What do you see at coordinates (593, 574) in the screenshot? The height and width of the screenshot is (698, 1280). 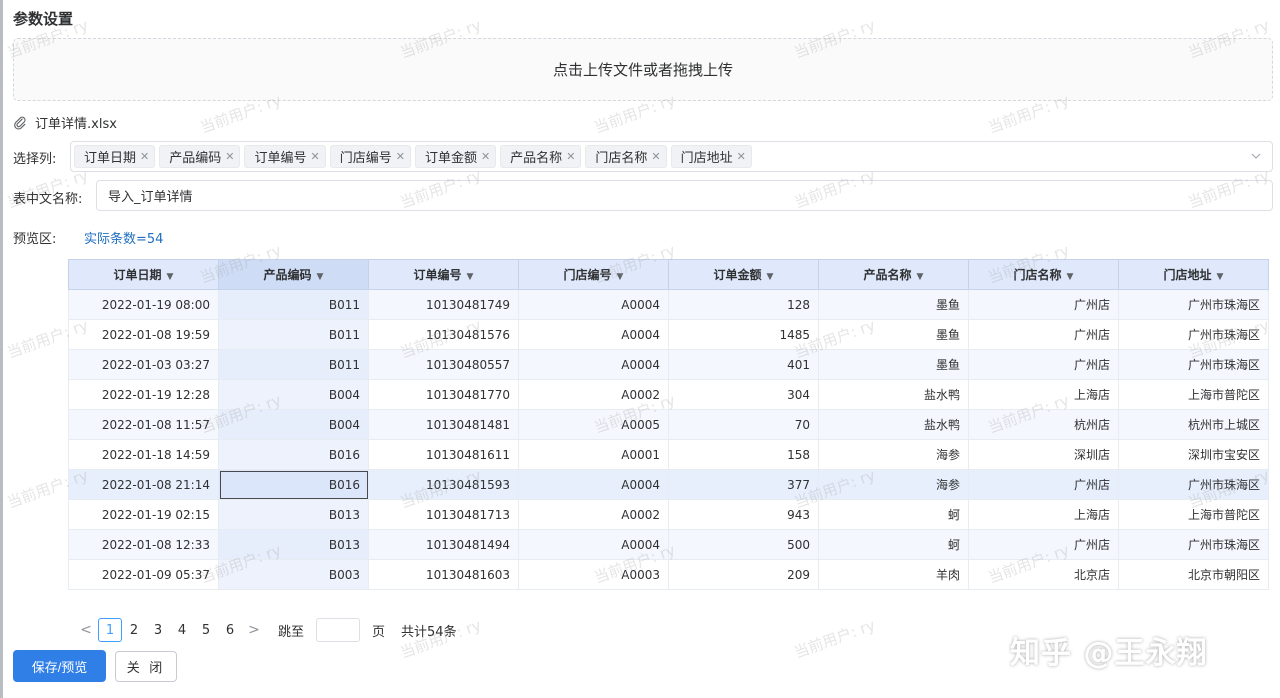 I see `table-cell: A0003` at bounding box center [593, 574].